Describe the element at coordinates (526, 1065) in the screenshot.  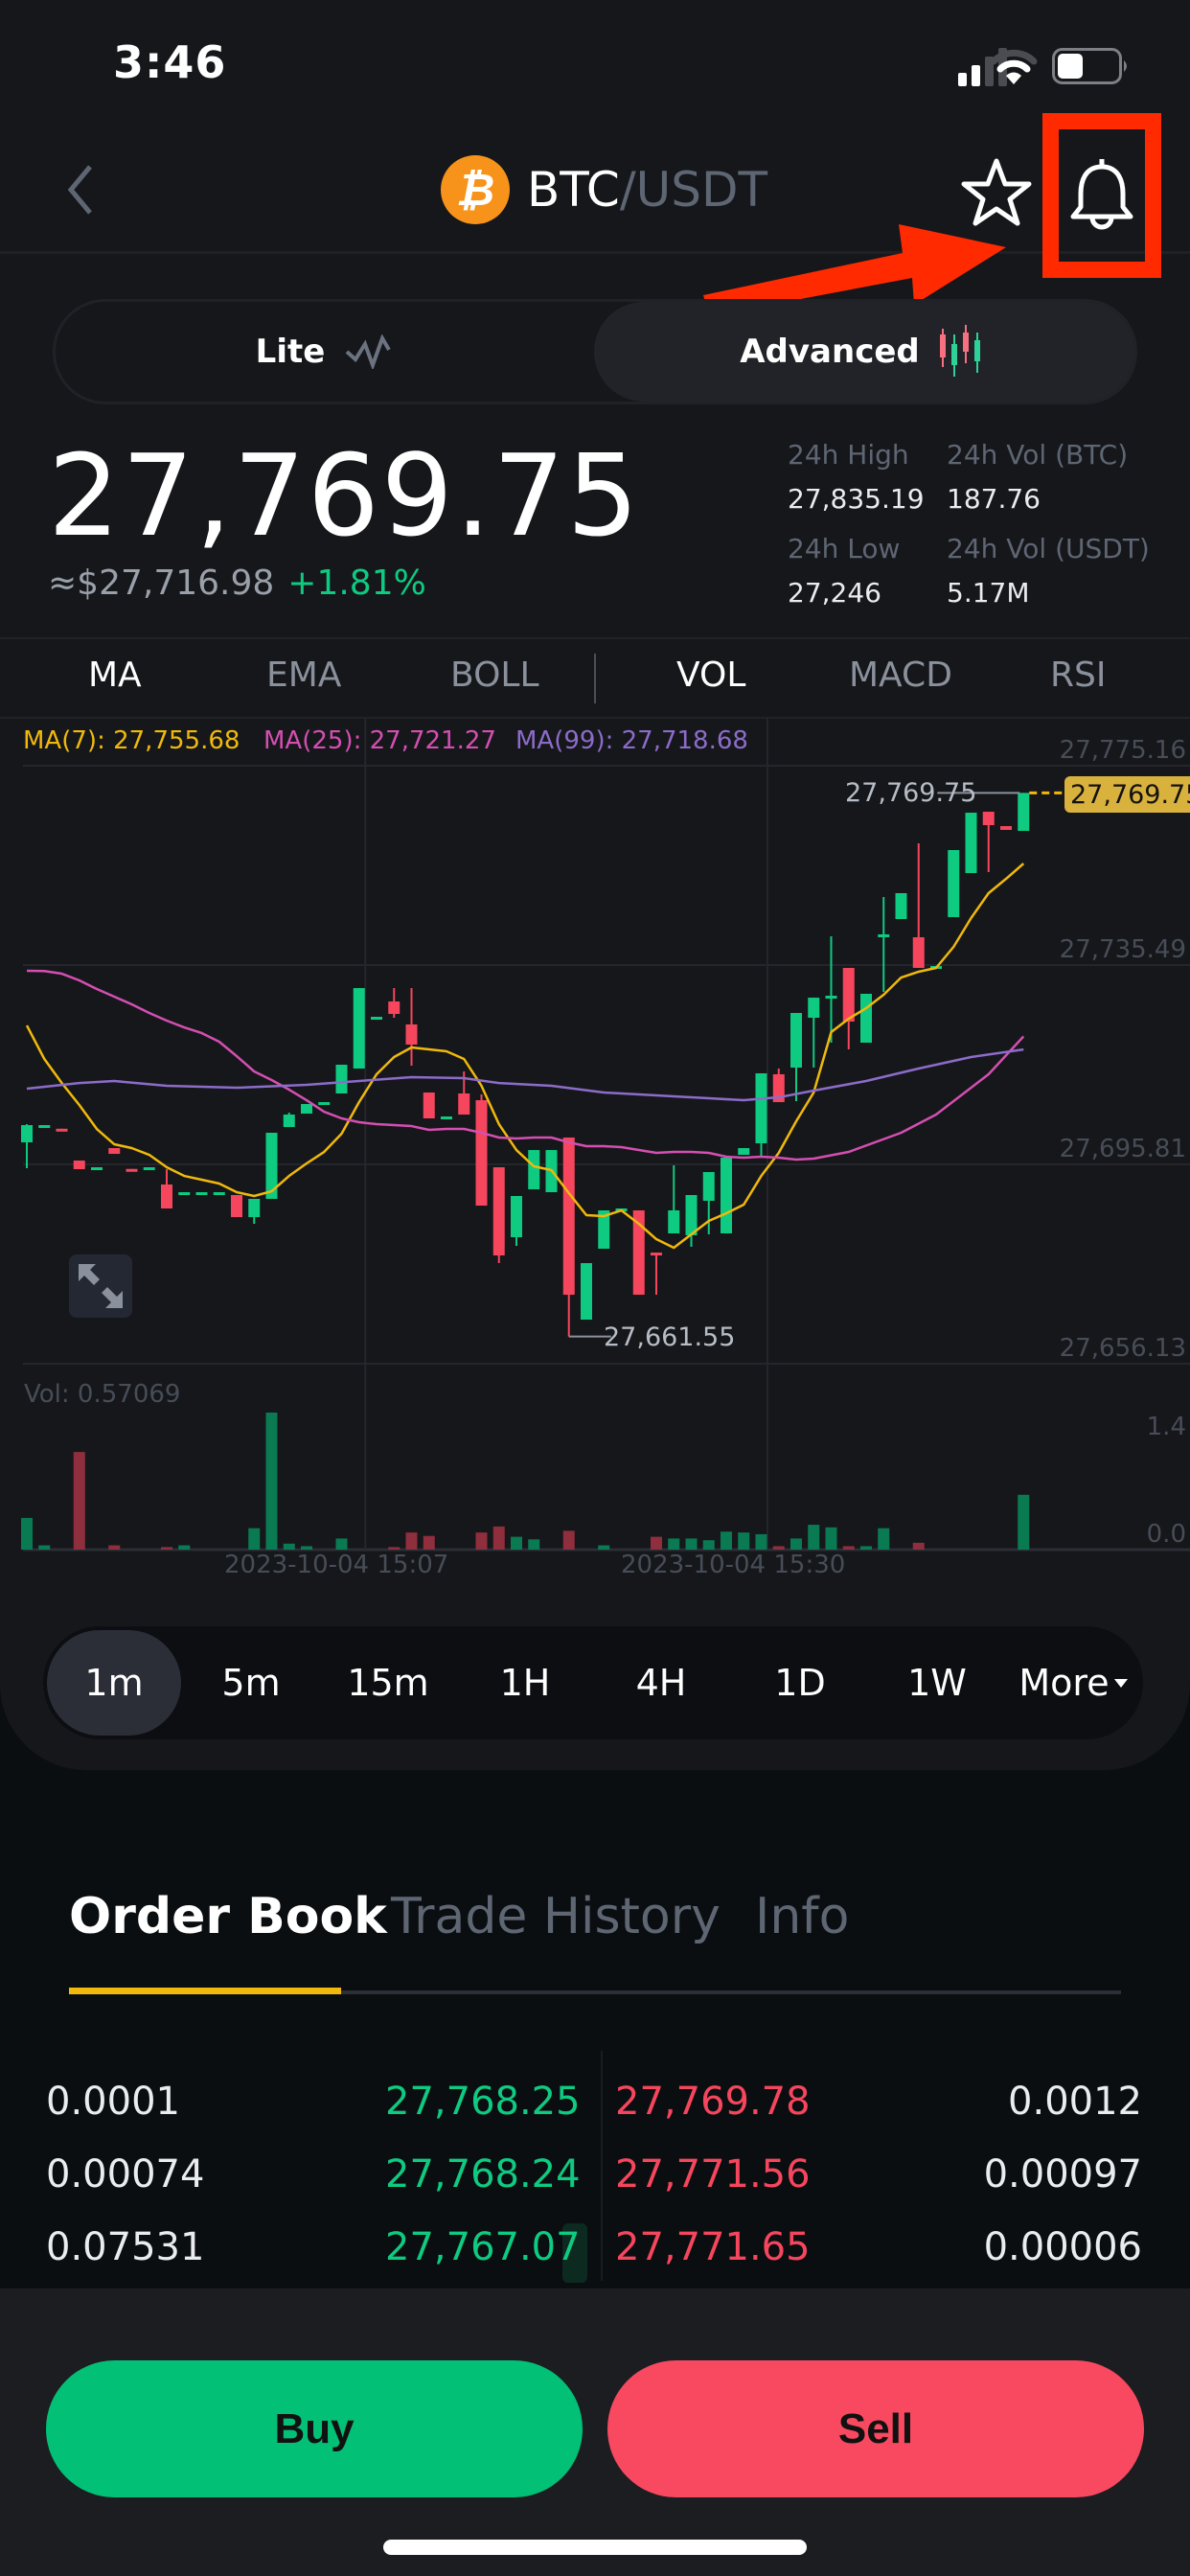
I see `ma25-line` at that location.